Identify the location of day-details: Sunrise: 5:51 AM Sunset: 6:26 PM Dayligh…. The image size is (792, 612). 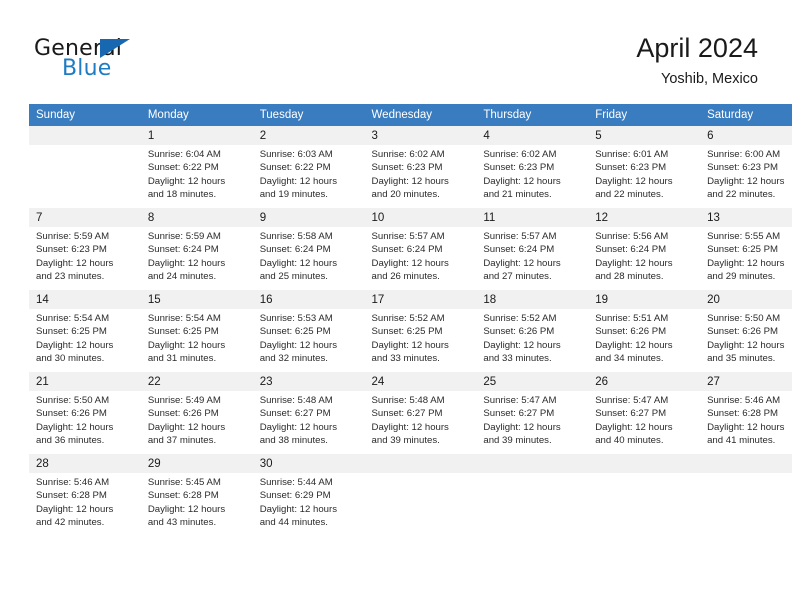
(644, 340).